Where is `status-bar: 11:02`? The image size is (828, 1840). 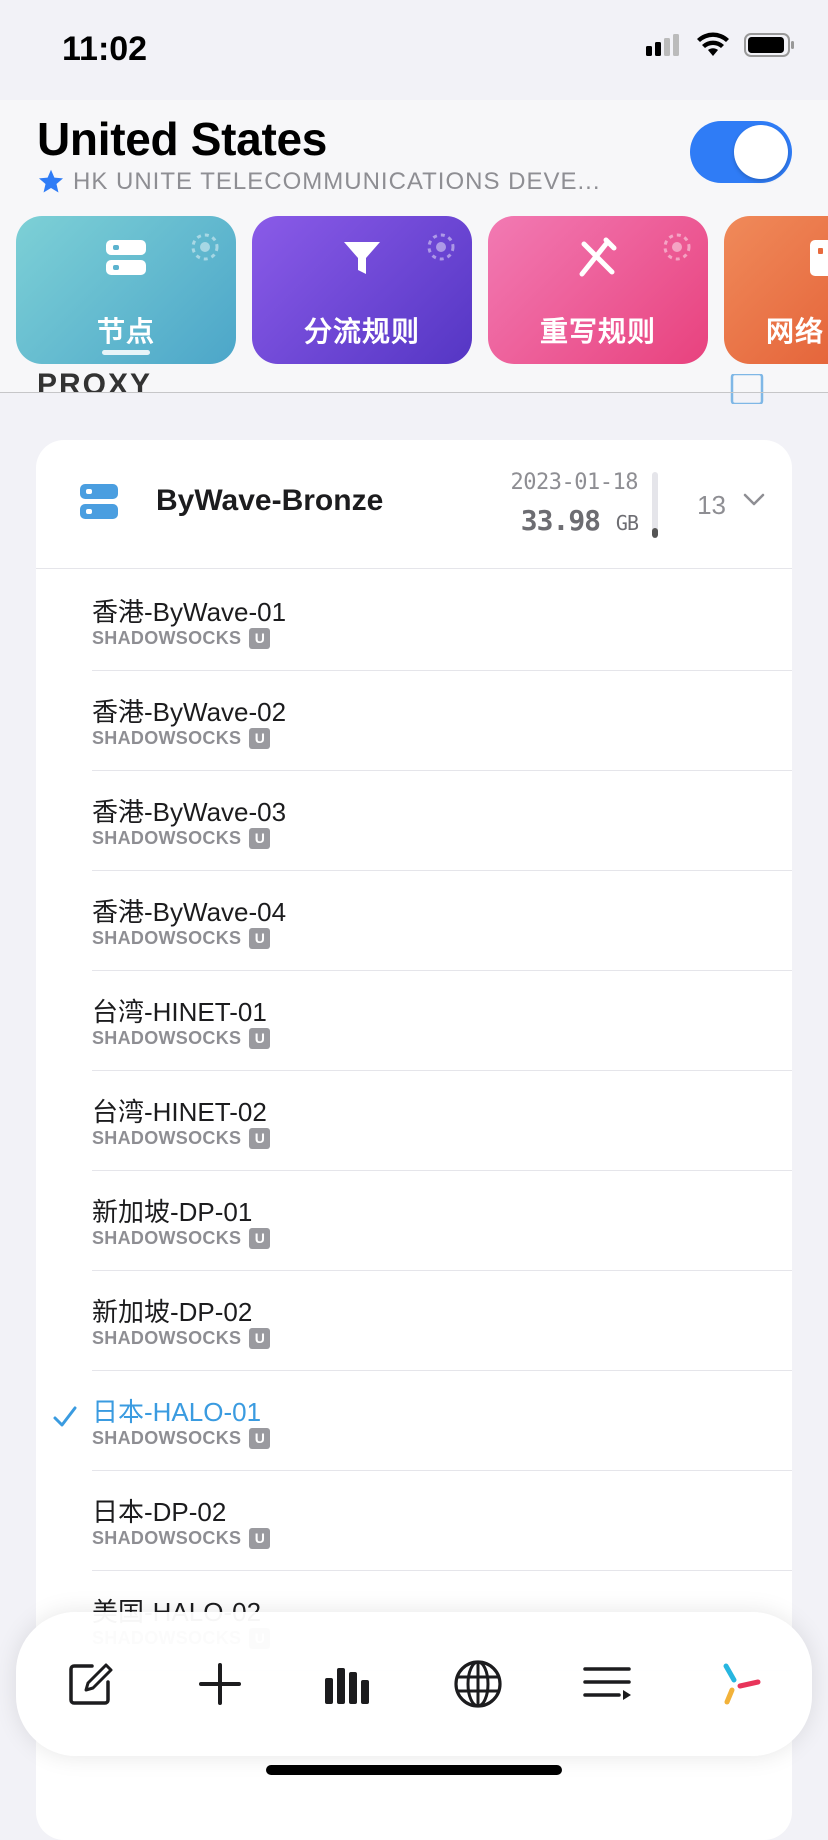 status-bar: 11:02 is located at coordinates (414, 50).